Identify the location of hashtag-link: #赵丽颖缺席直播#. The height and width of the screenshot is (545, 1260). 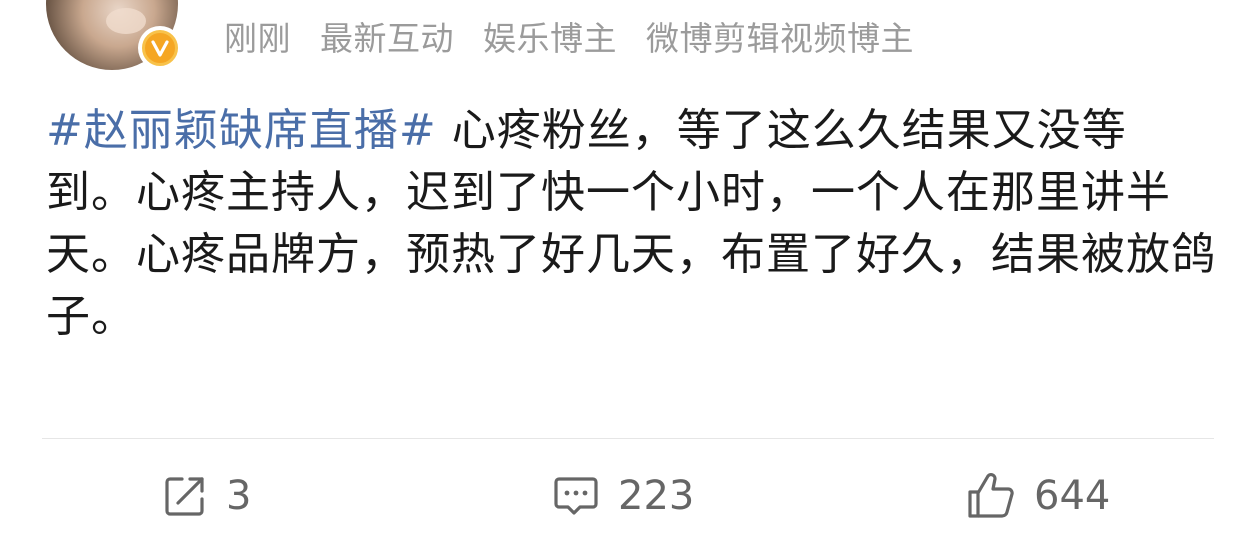
(241, 130).